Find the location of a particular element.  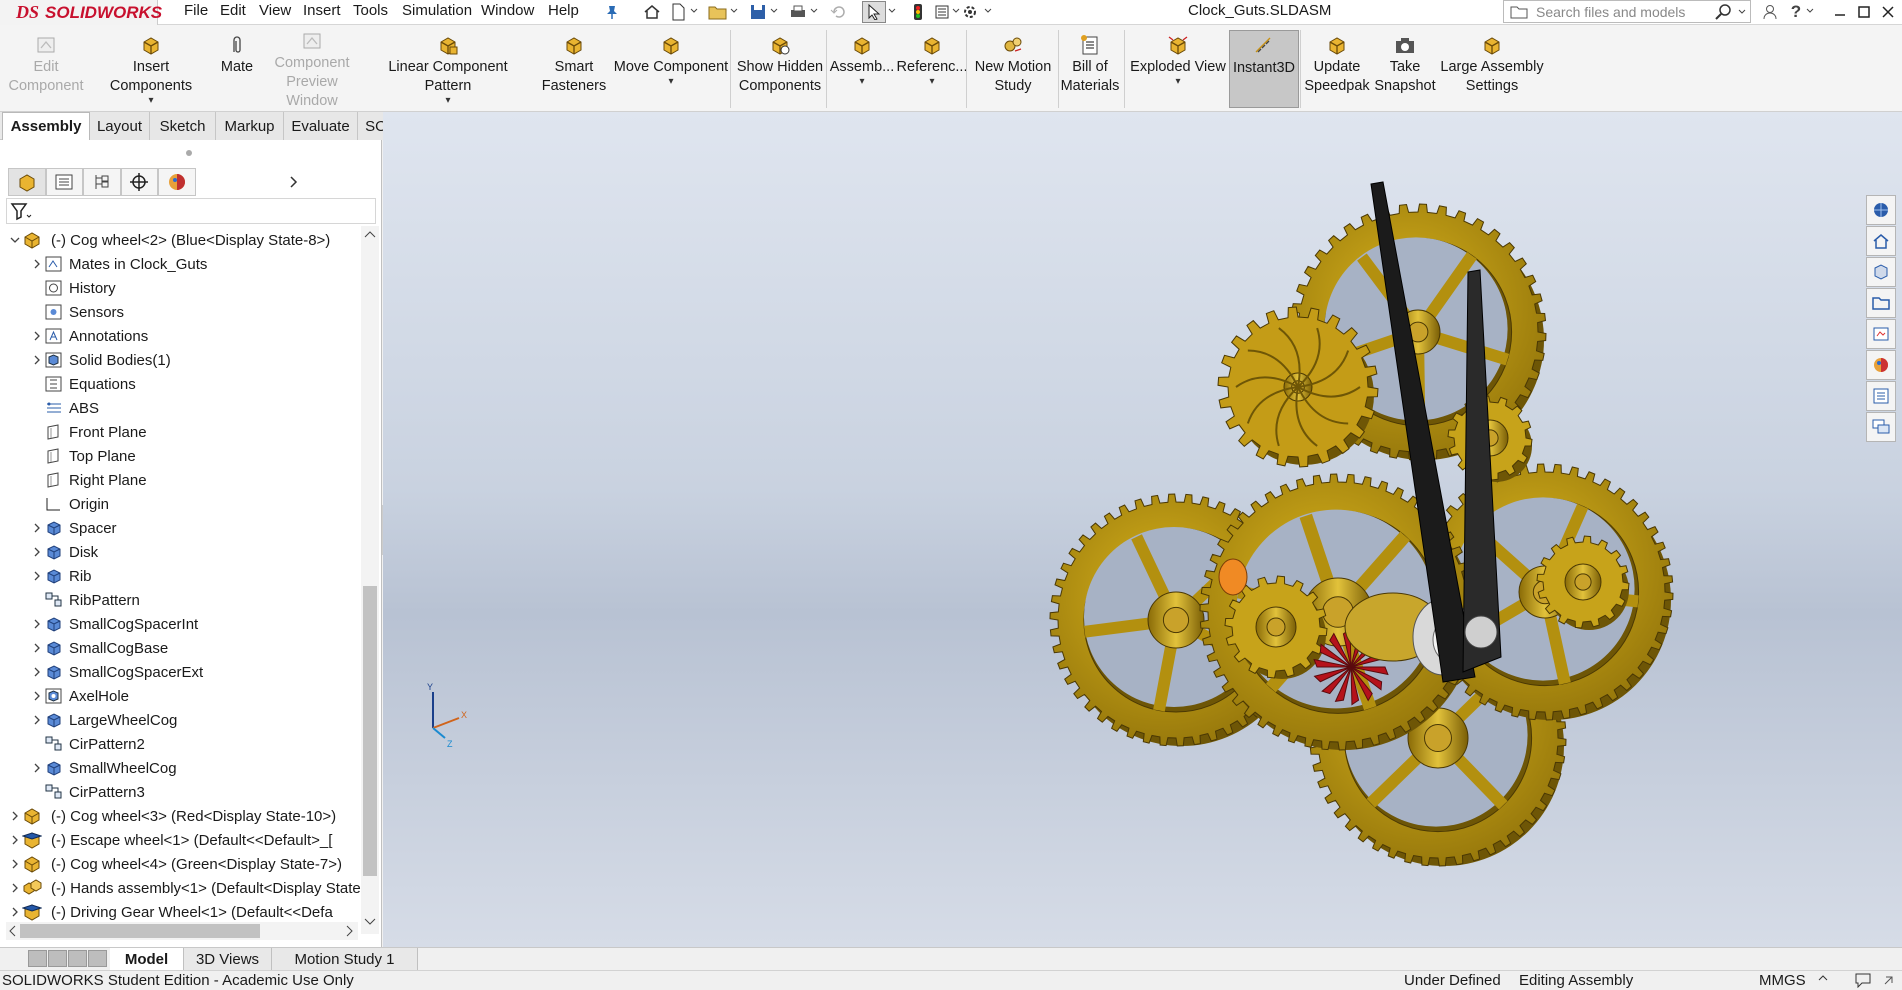

traffic-light-icon is located at coordinates (918, 12).